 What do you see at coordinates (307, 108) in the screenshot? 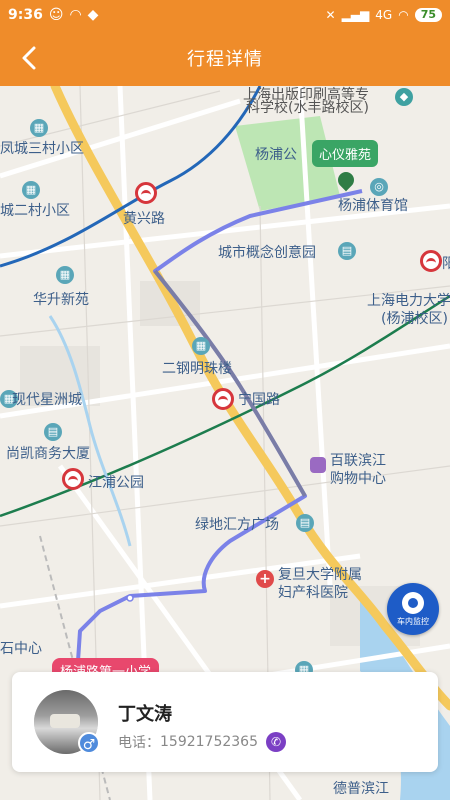
I see `map-label-publishing-school-2: 科学校(水丰路校区)` at bounding box center [307, 108].